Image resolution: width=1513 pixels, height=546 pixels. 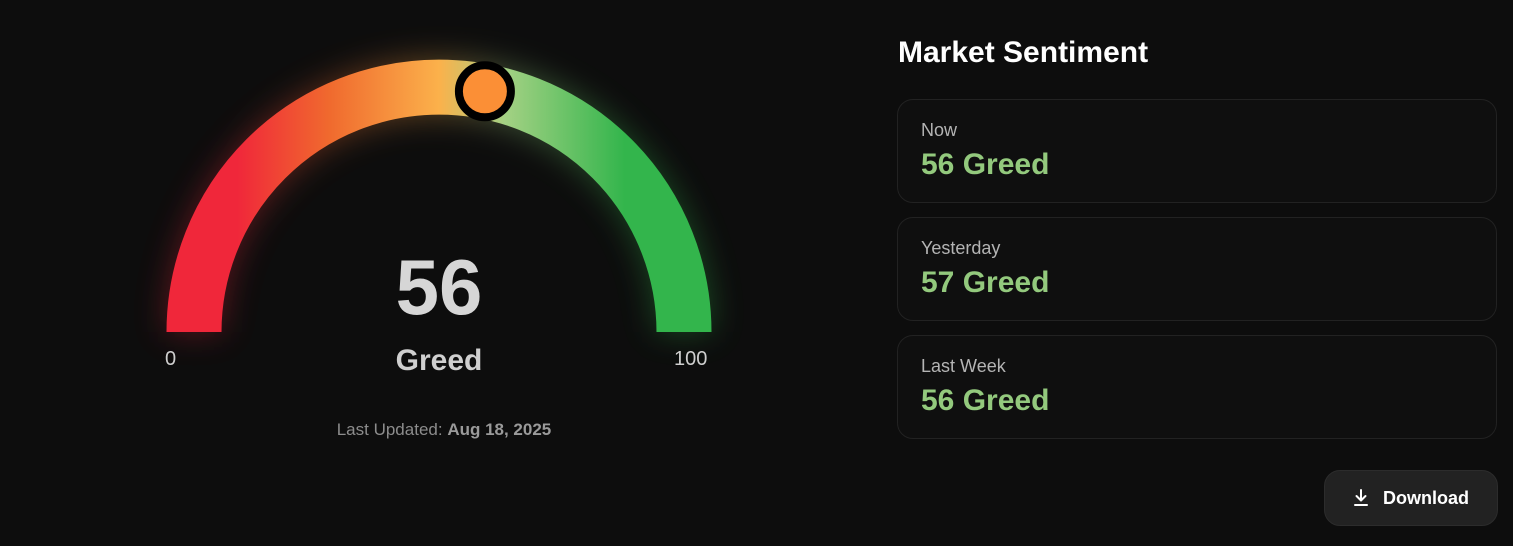 I want to click on card-label: Now, so click(x=939, y=130).